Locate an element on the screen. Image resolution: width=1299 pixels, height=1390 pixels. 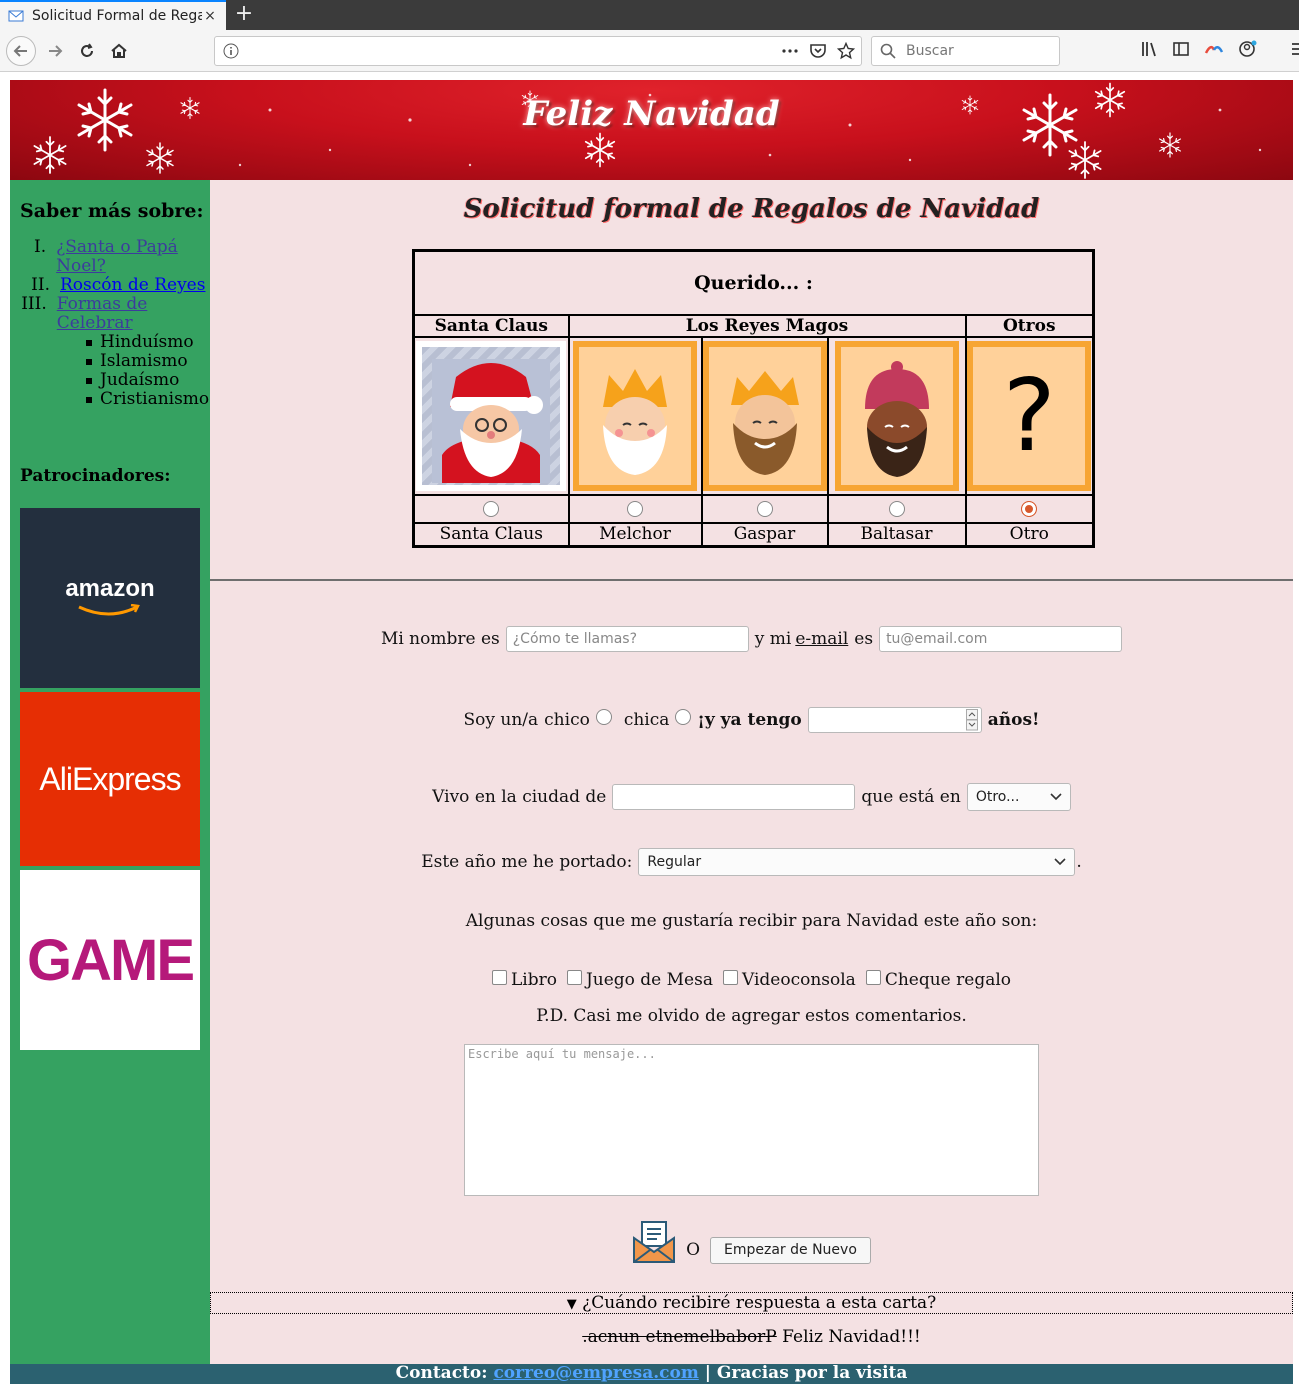
sidebar-item-santa: I. ¿Santa o Papá Noel? is located at coordinates (115, 257).